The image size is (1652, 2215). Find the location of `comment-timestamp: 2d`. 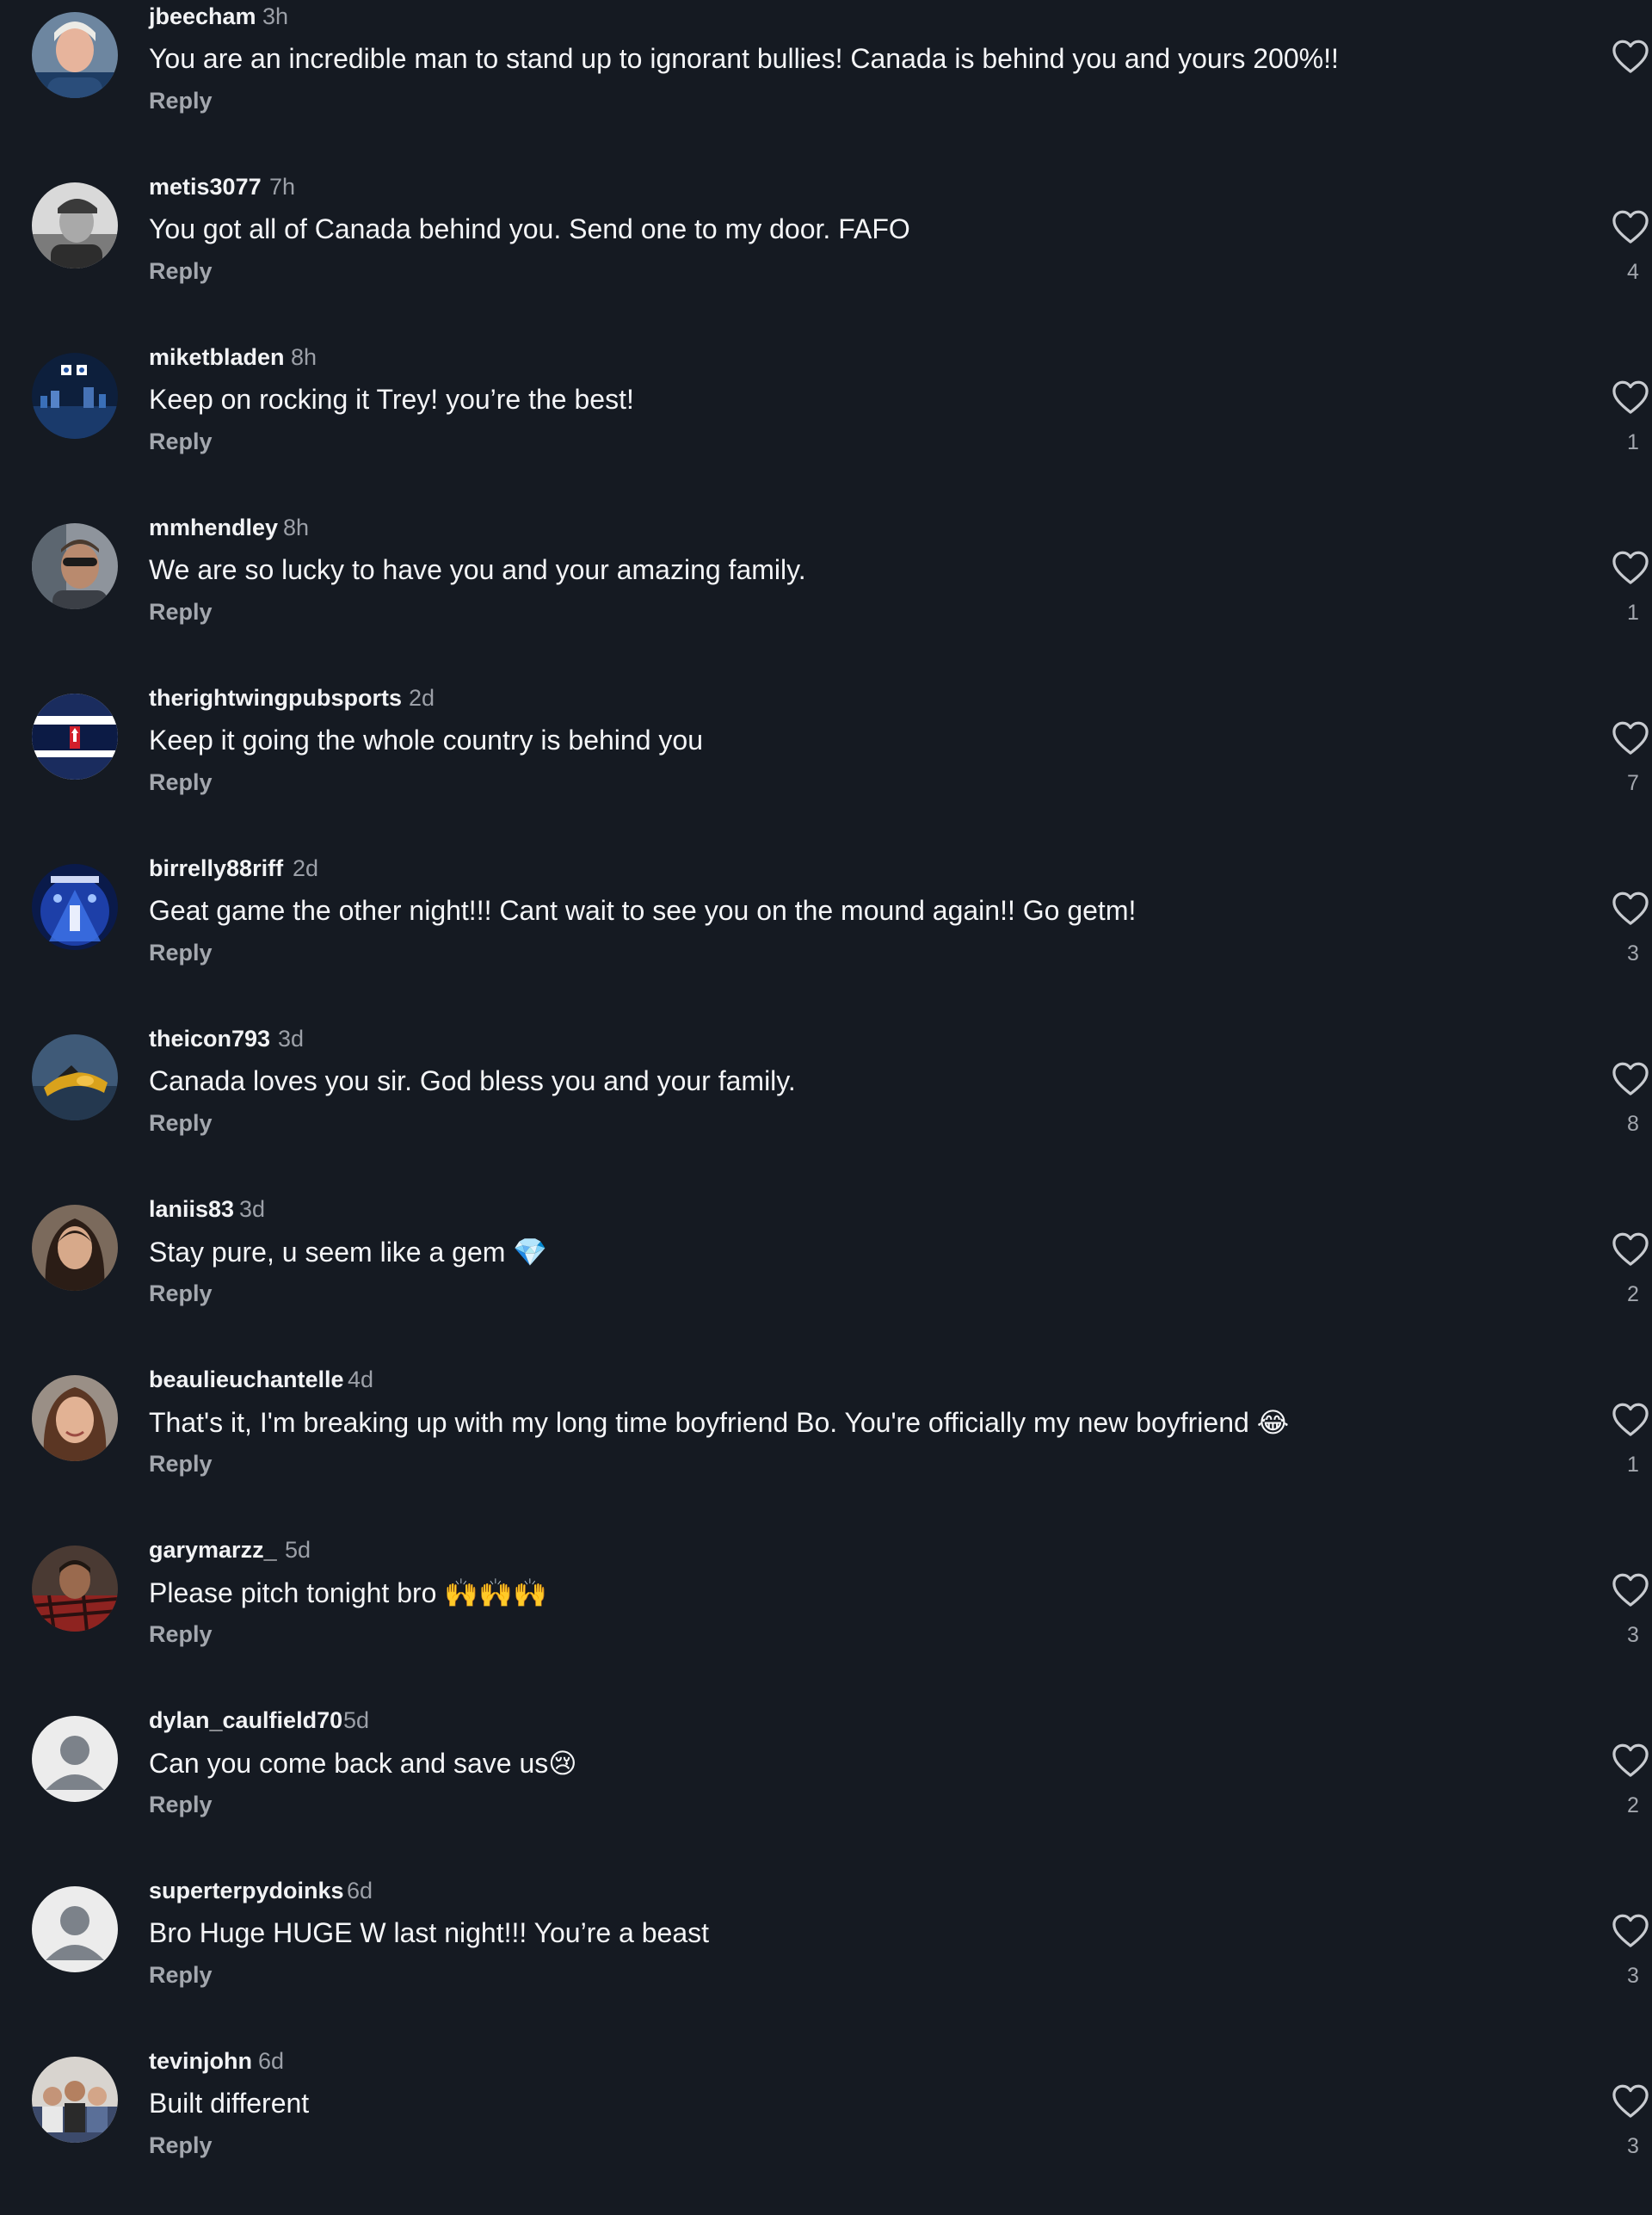

comment-timestamp: 2d is located at coordinates (306, 868).